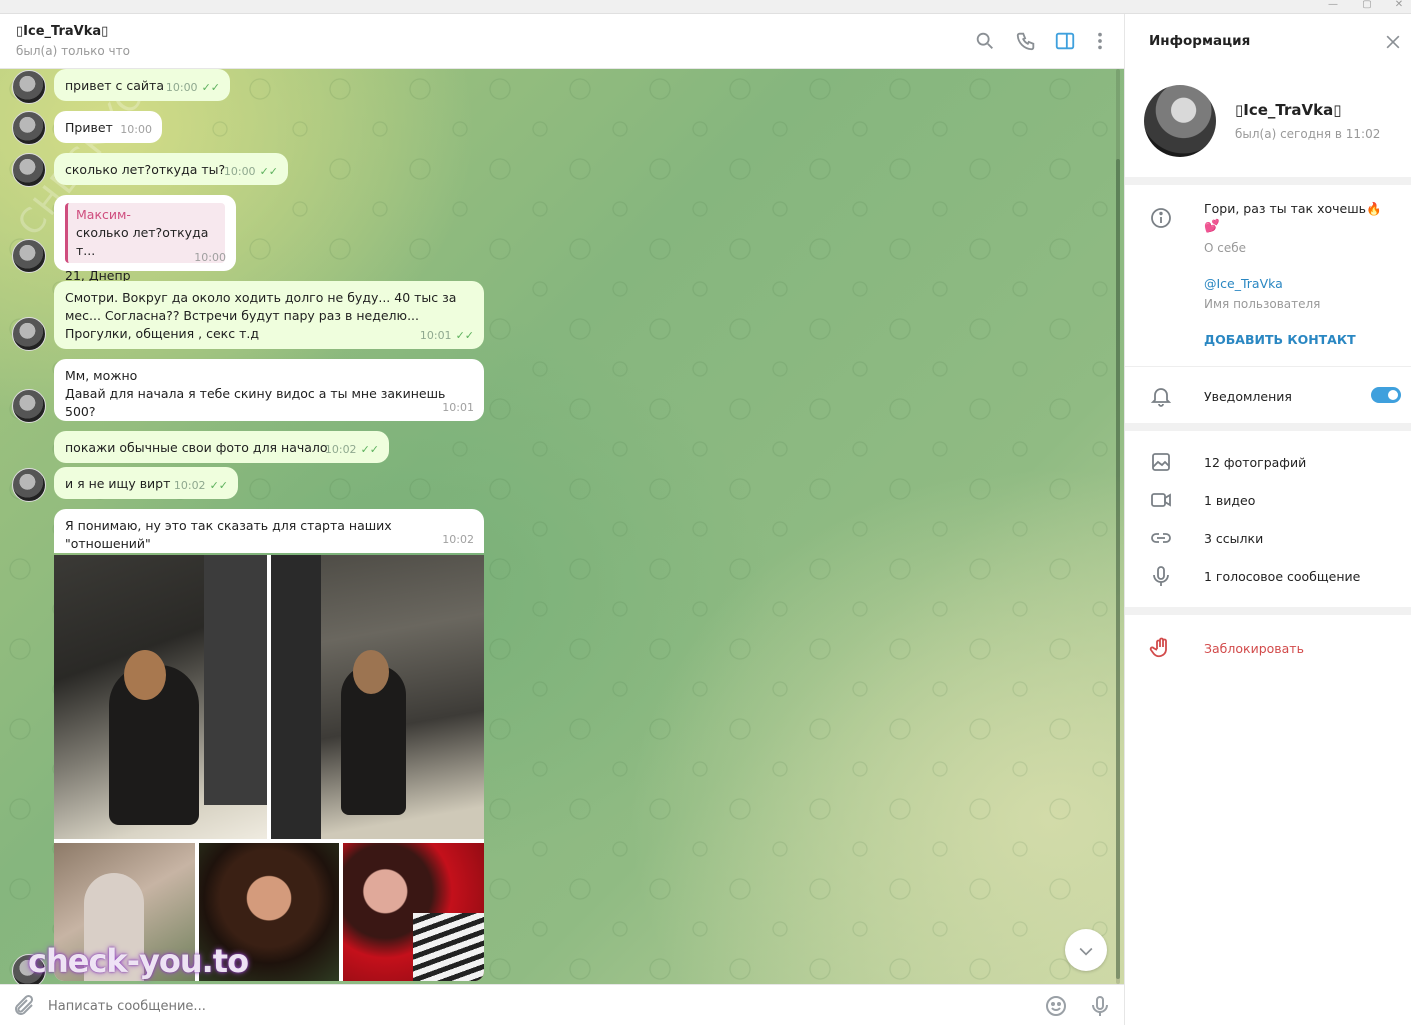  I want to click on close-icon, so click(1393, 42).